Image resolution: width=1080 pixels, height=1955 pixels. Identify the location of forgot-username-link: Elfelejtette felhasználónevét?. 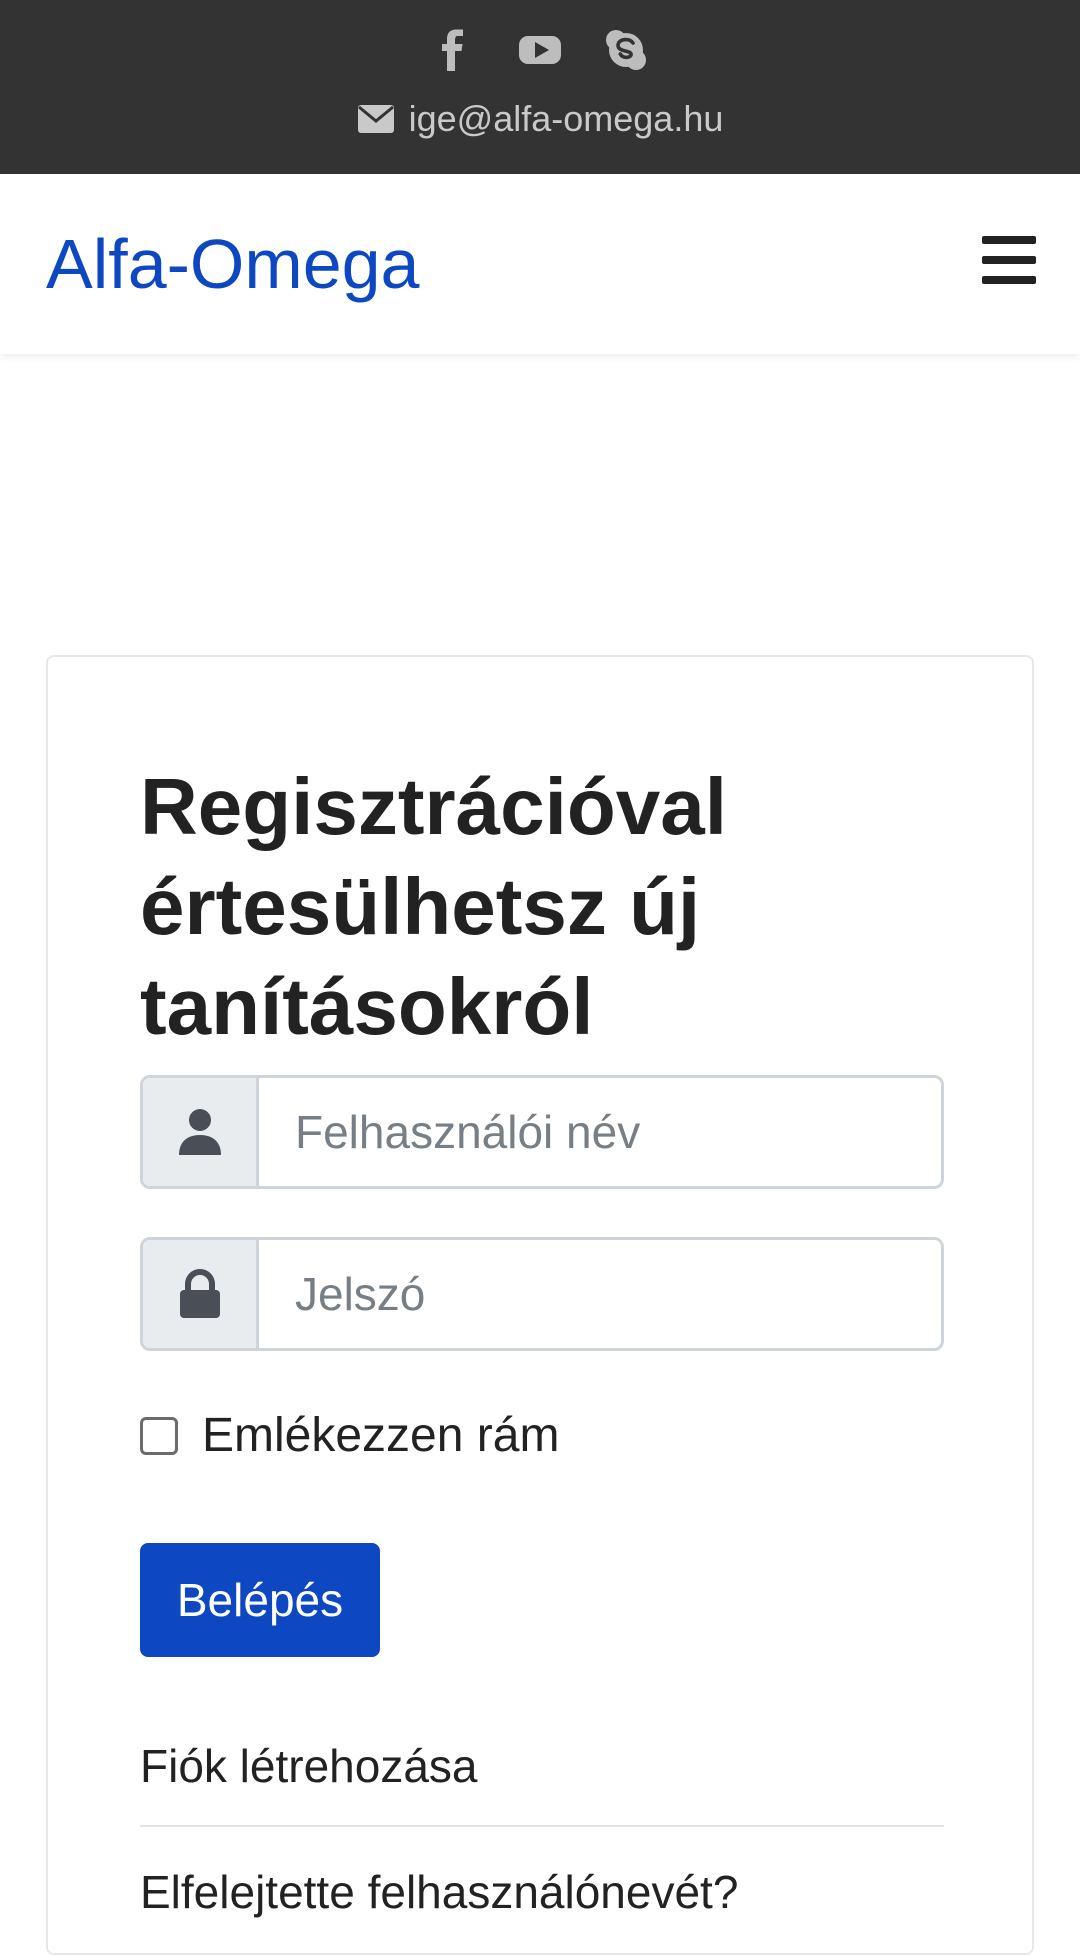
(439, 1892).